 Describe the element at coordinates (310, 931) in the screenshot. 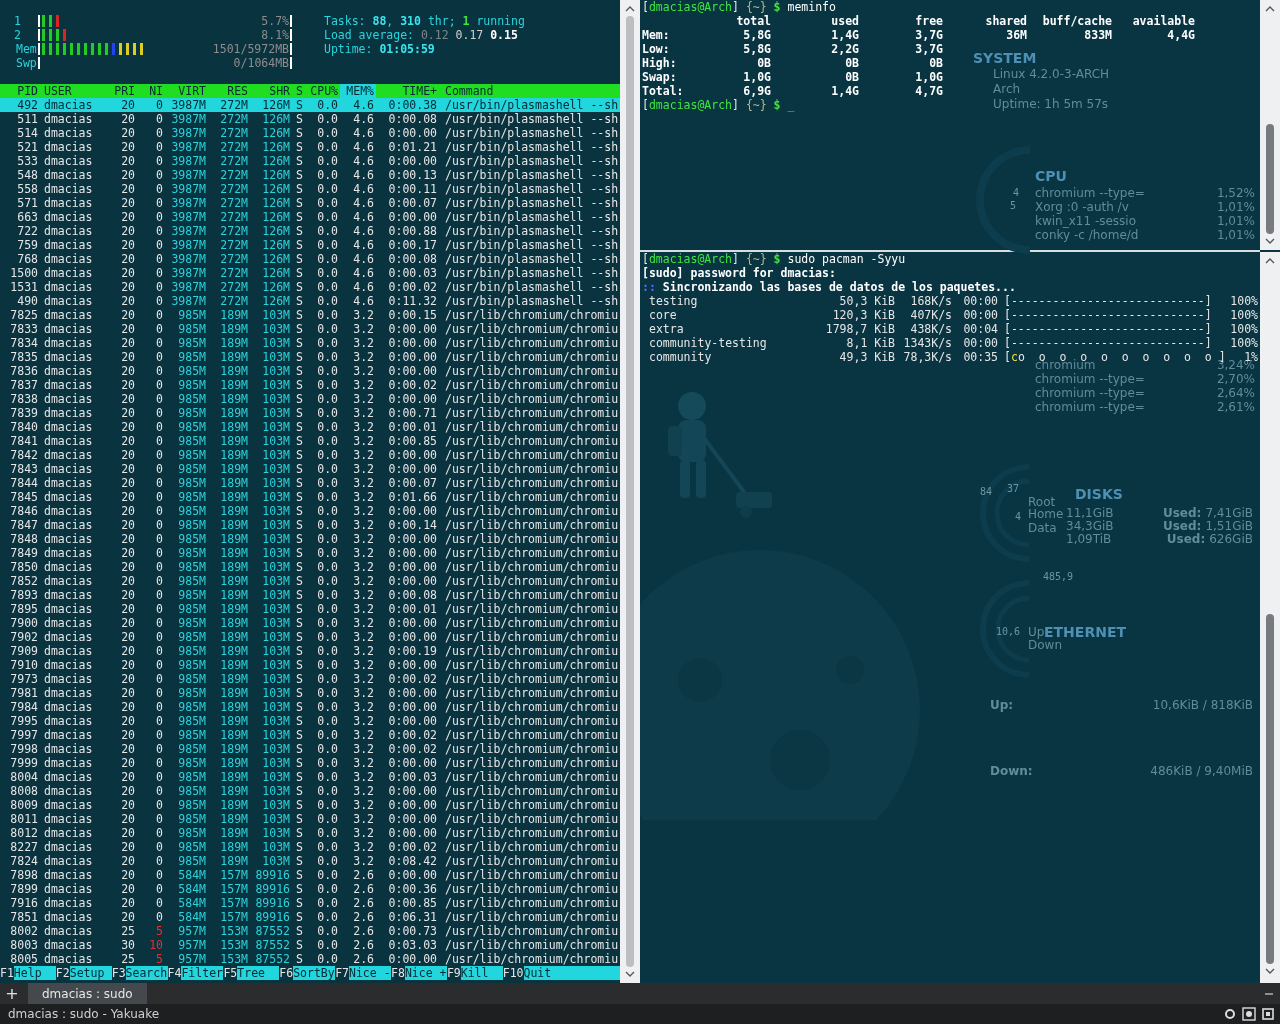

I see `process-row: 8002 dmacias 25 5 957M 153M 87552 S 0.0 2.6 0:00.73 /usr/lib/chromium/chromiu` at that location.